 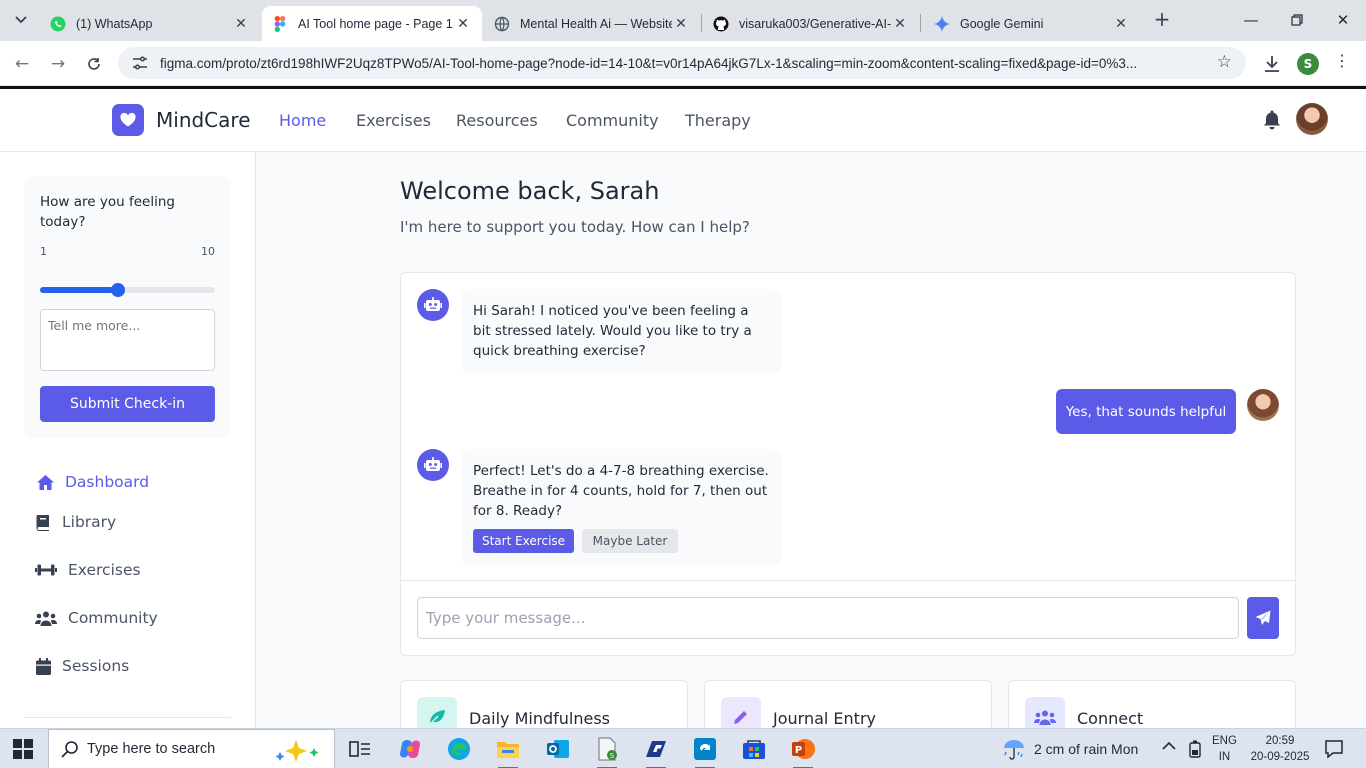 I want to click on forward-button: →, so click(x=58, y=64).